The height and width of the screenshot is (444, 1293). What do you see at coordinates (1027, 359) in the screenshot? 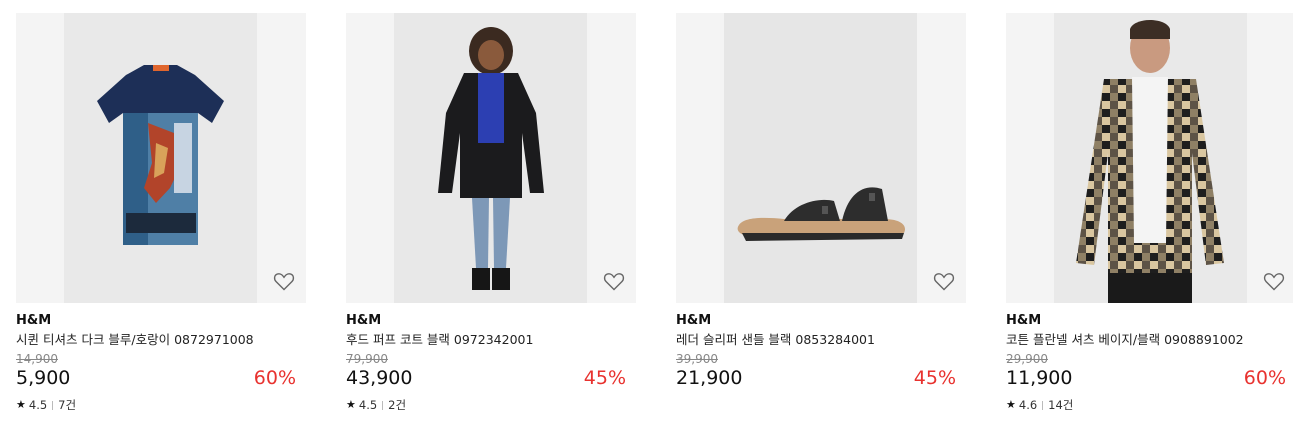
I see `original-price: 29,900` at bounding box center [1027, 359].